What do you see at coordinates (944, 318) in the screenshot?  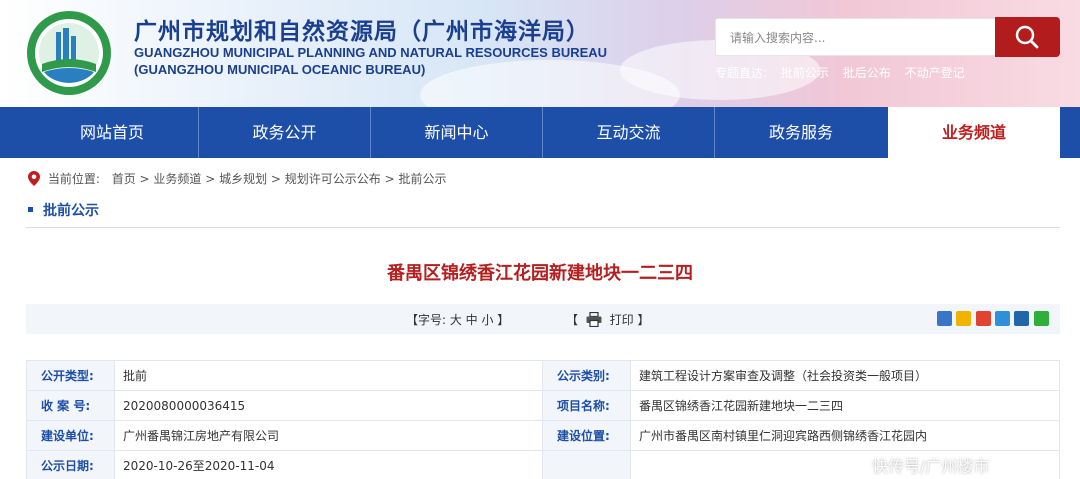 I see `share-add-icon` at bounding box center [944, 318].